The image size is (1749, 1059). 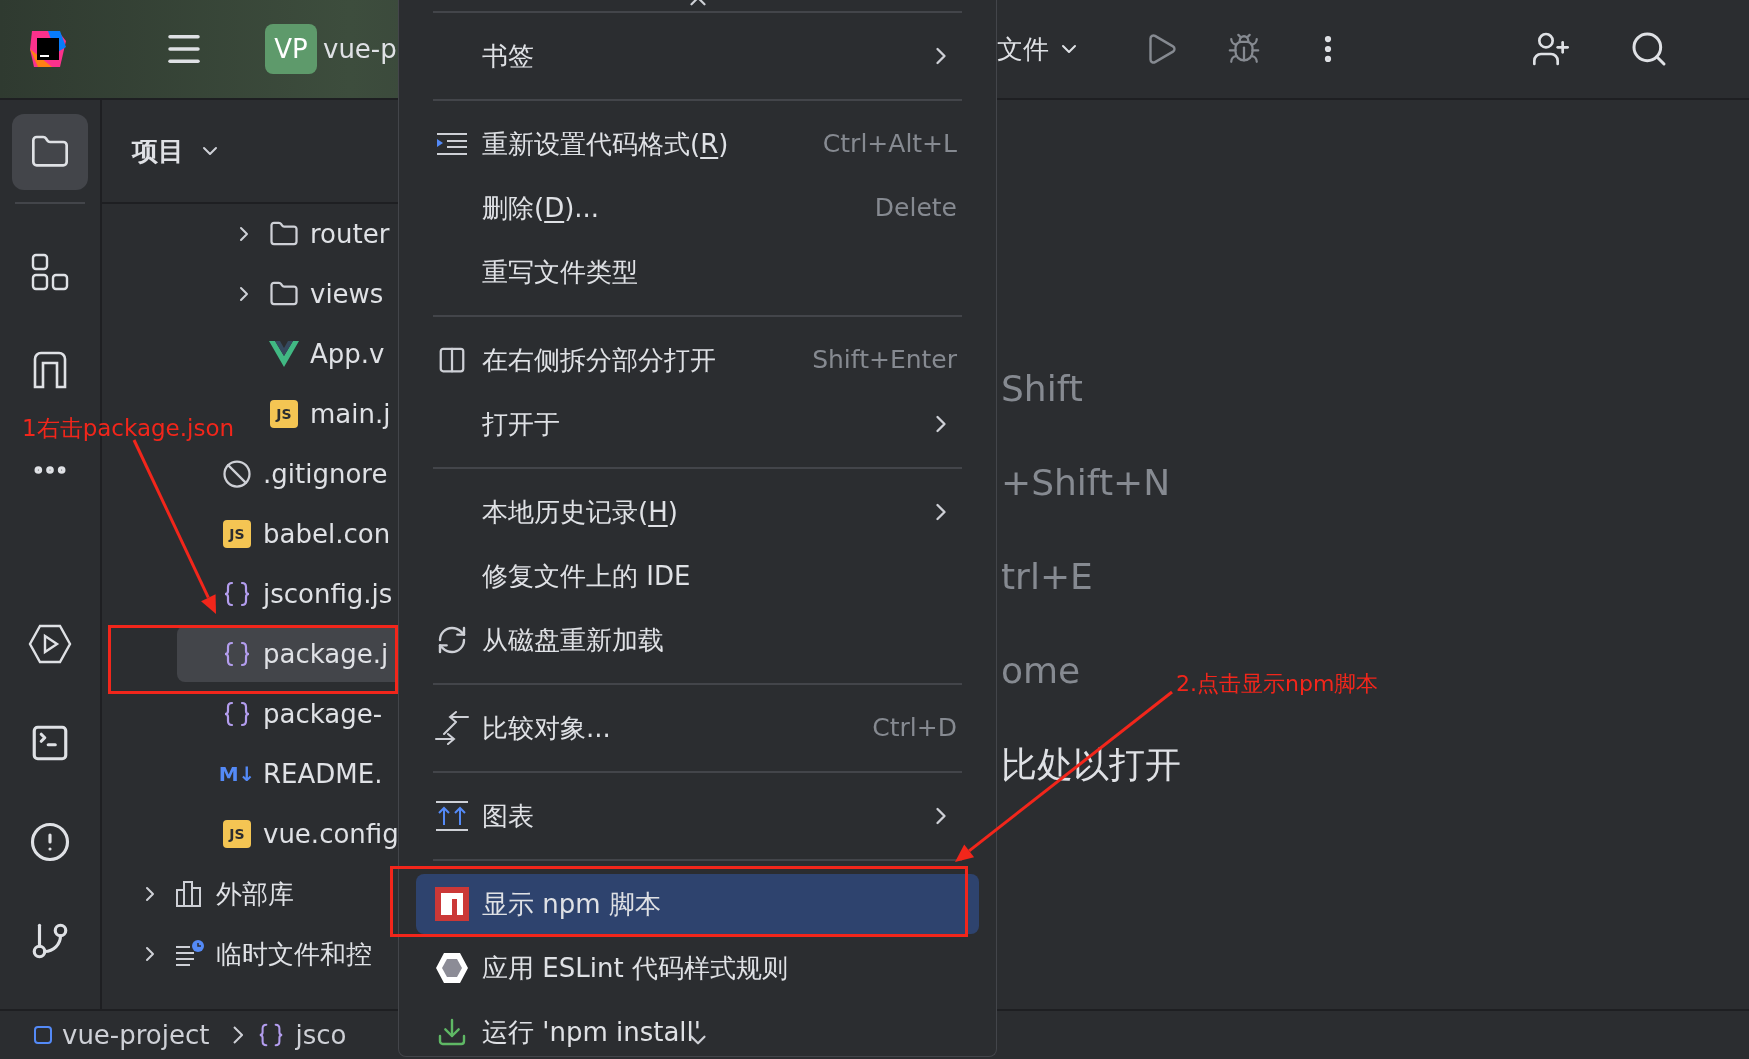 I want to click on split-view-icon, so click(x=452, y=360).